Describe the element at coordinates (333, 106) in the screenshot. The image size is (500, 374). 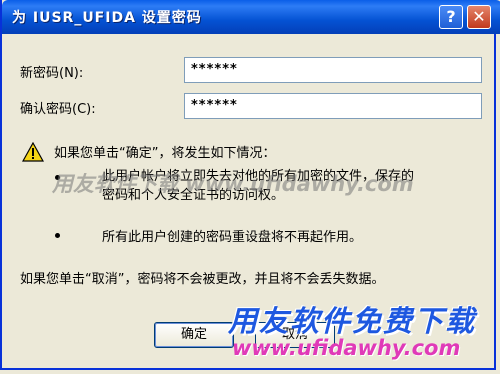
I see `confirm-password-field: ******` at that location.